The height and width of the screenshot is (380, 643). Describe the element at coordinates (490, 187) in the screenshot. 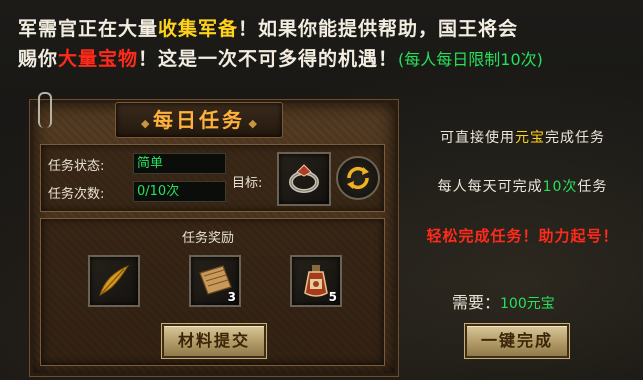

I see `side-line2-text-a: 每人每天可完成` at that location.